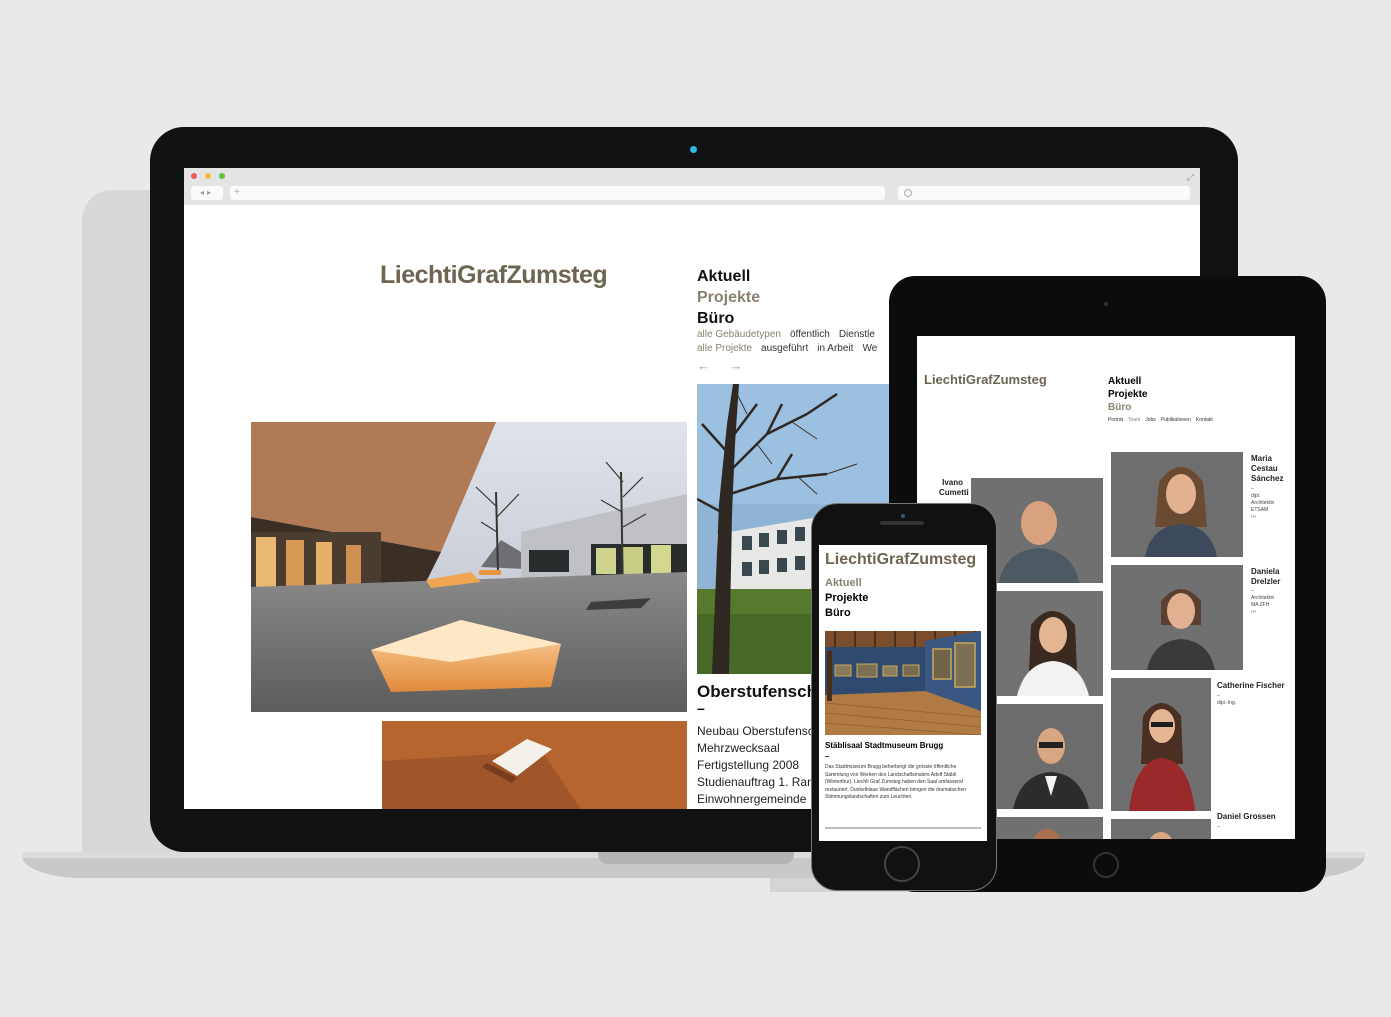 This screenshot has height=1017, width=1391. Describe the element at coordinates (903, 683) in the screenshot. I see `phone-project-photo` at that location.